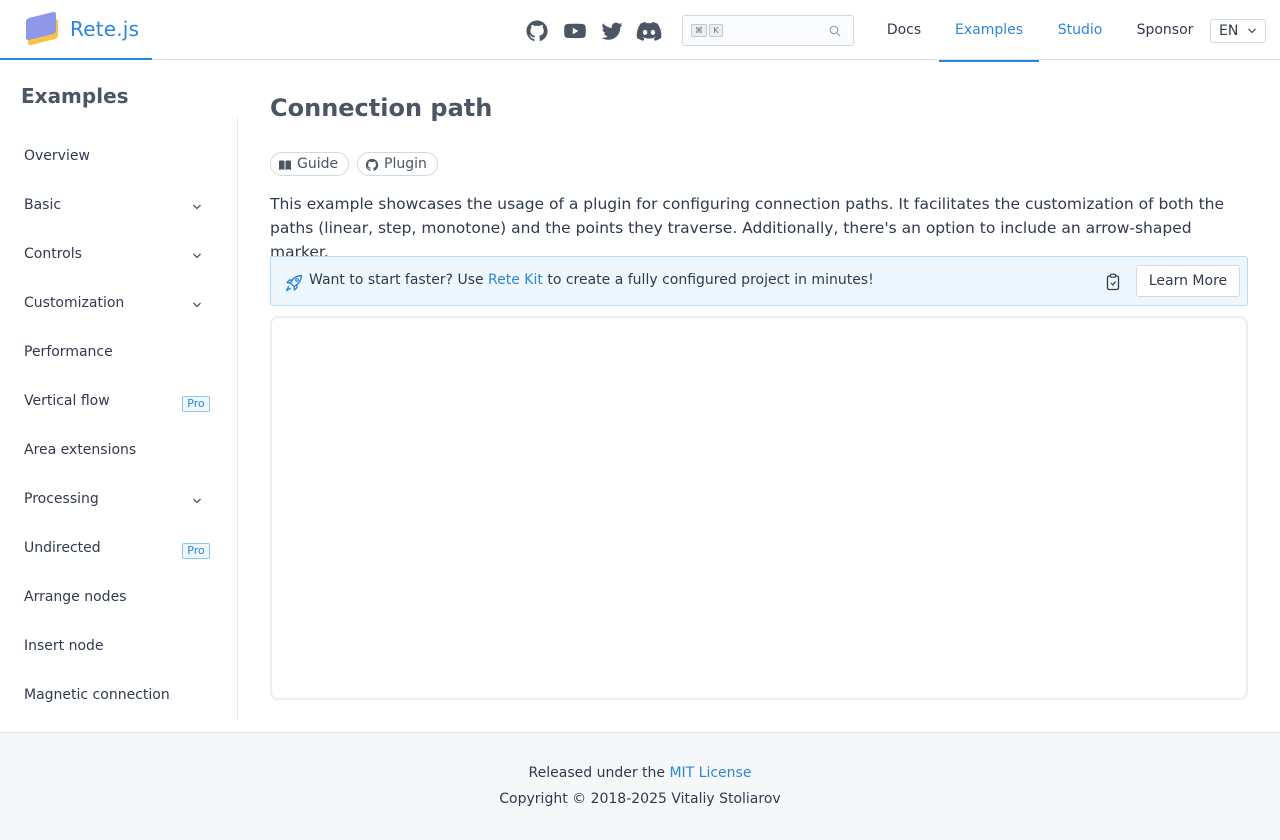 The image size is (1280, 840). I want to click on book-icon, so click(285, 165).